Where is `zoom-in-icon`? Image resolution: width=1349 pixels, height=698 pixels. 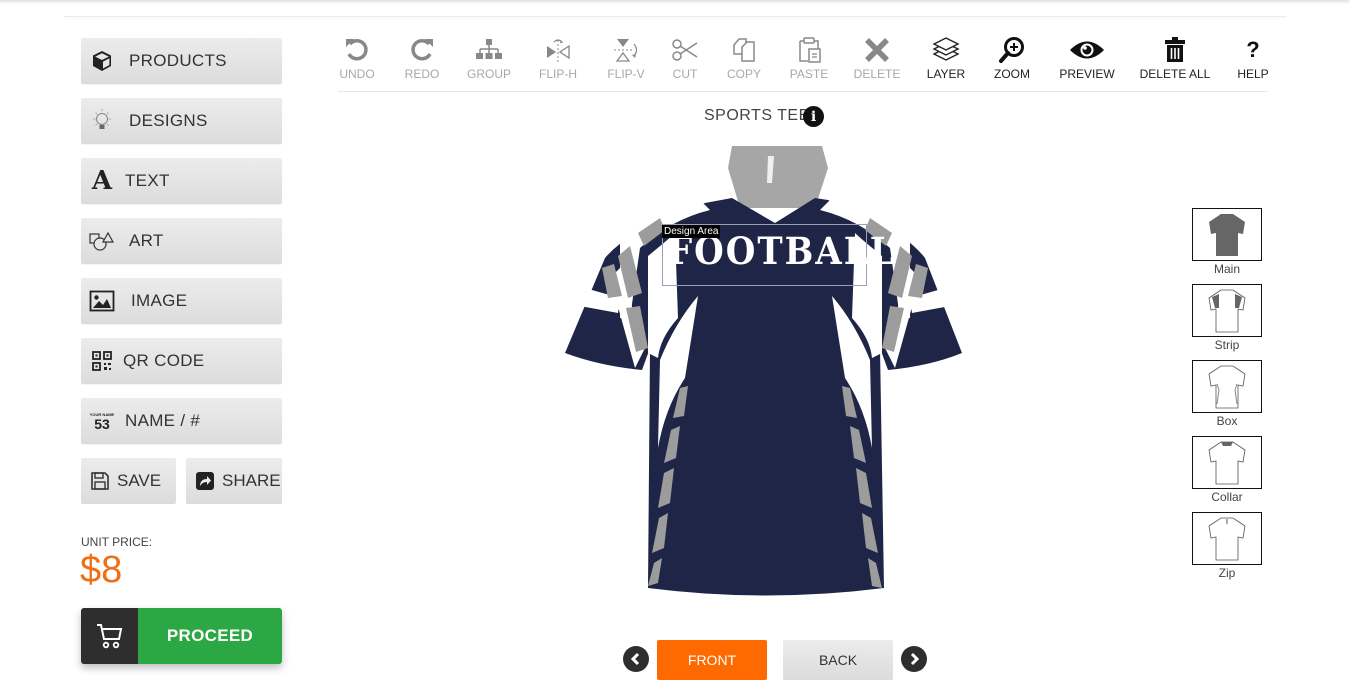 zoom-in-icon is located at coordinates (1012, 50).